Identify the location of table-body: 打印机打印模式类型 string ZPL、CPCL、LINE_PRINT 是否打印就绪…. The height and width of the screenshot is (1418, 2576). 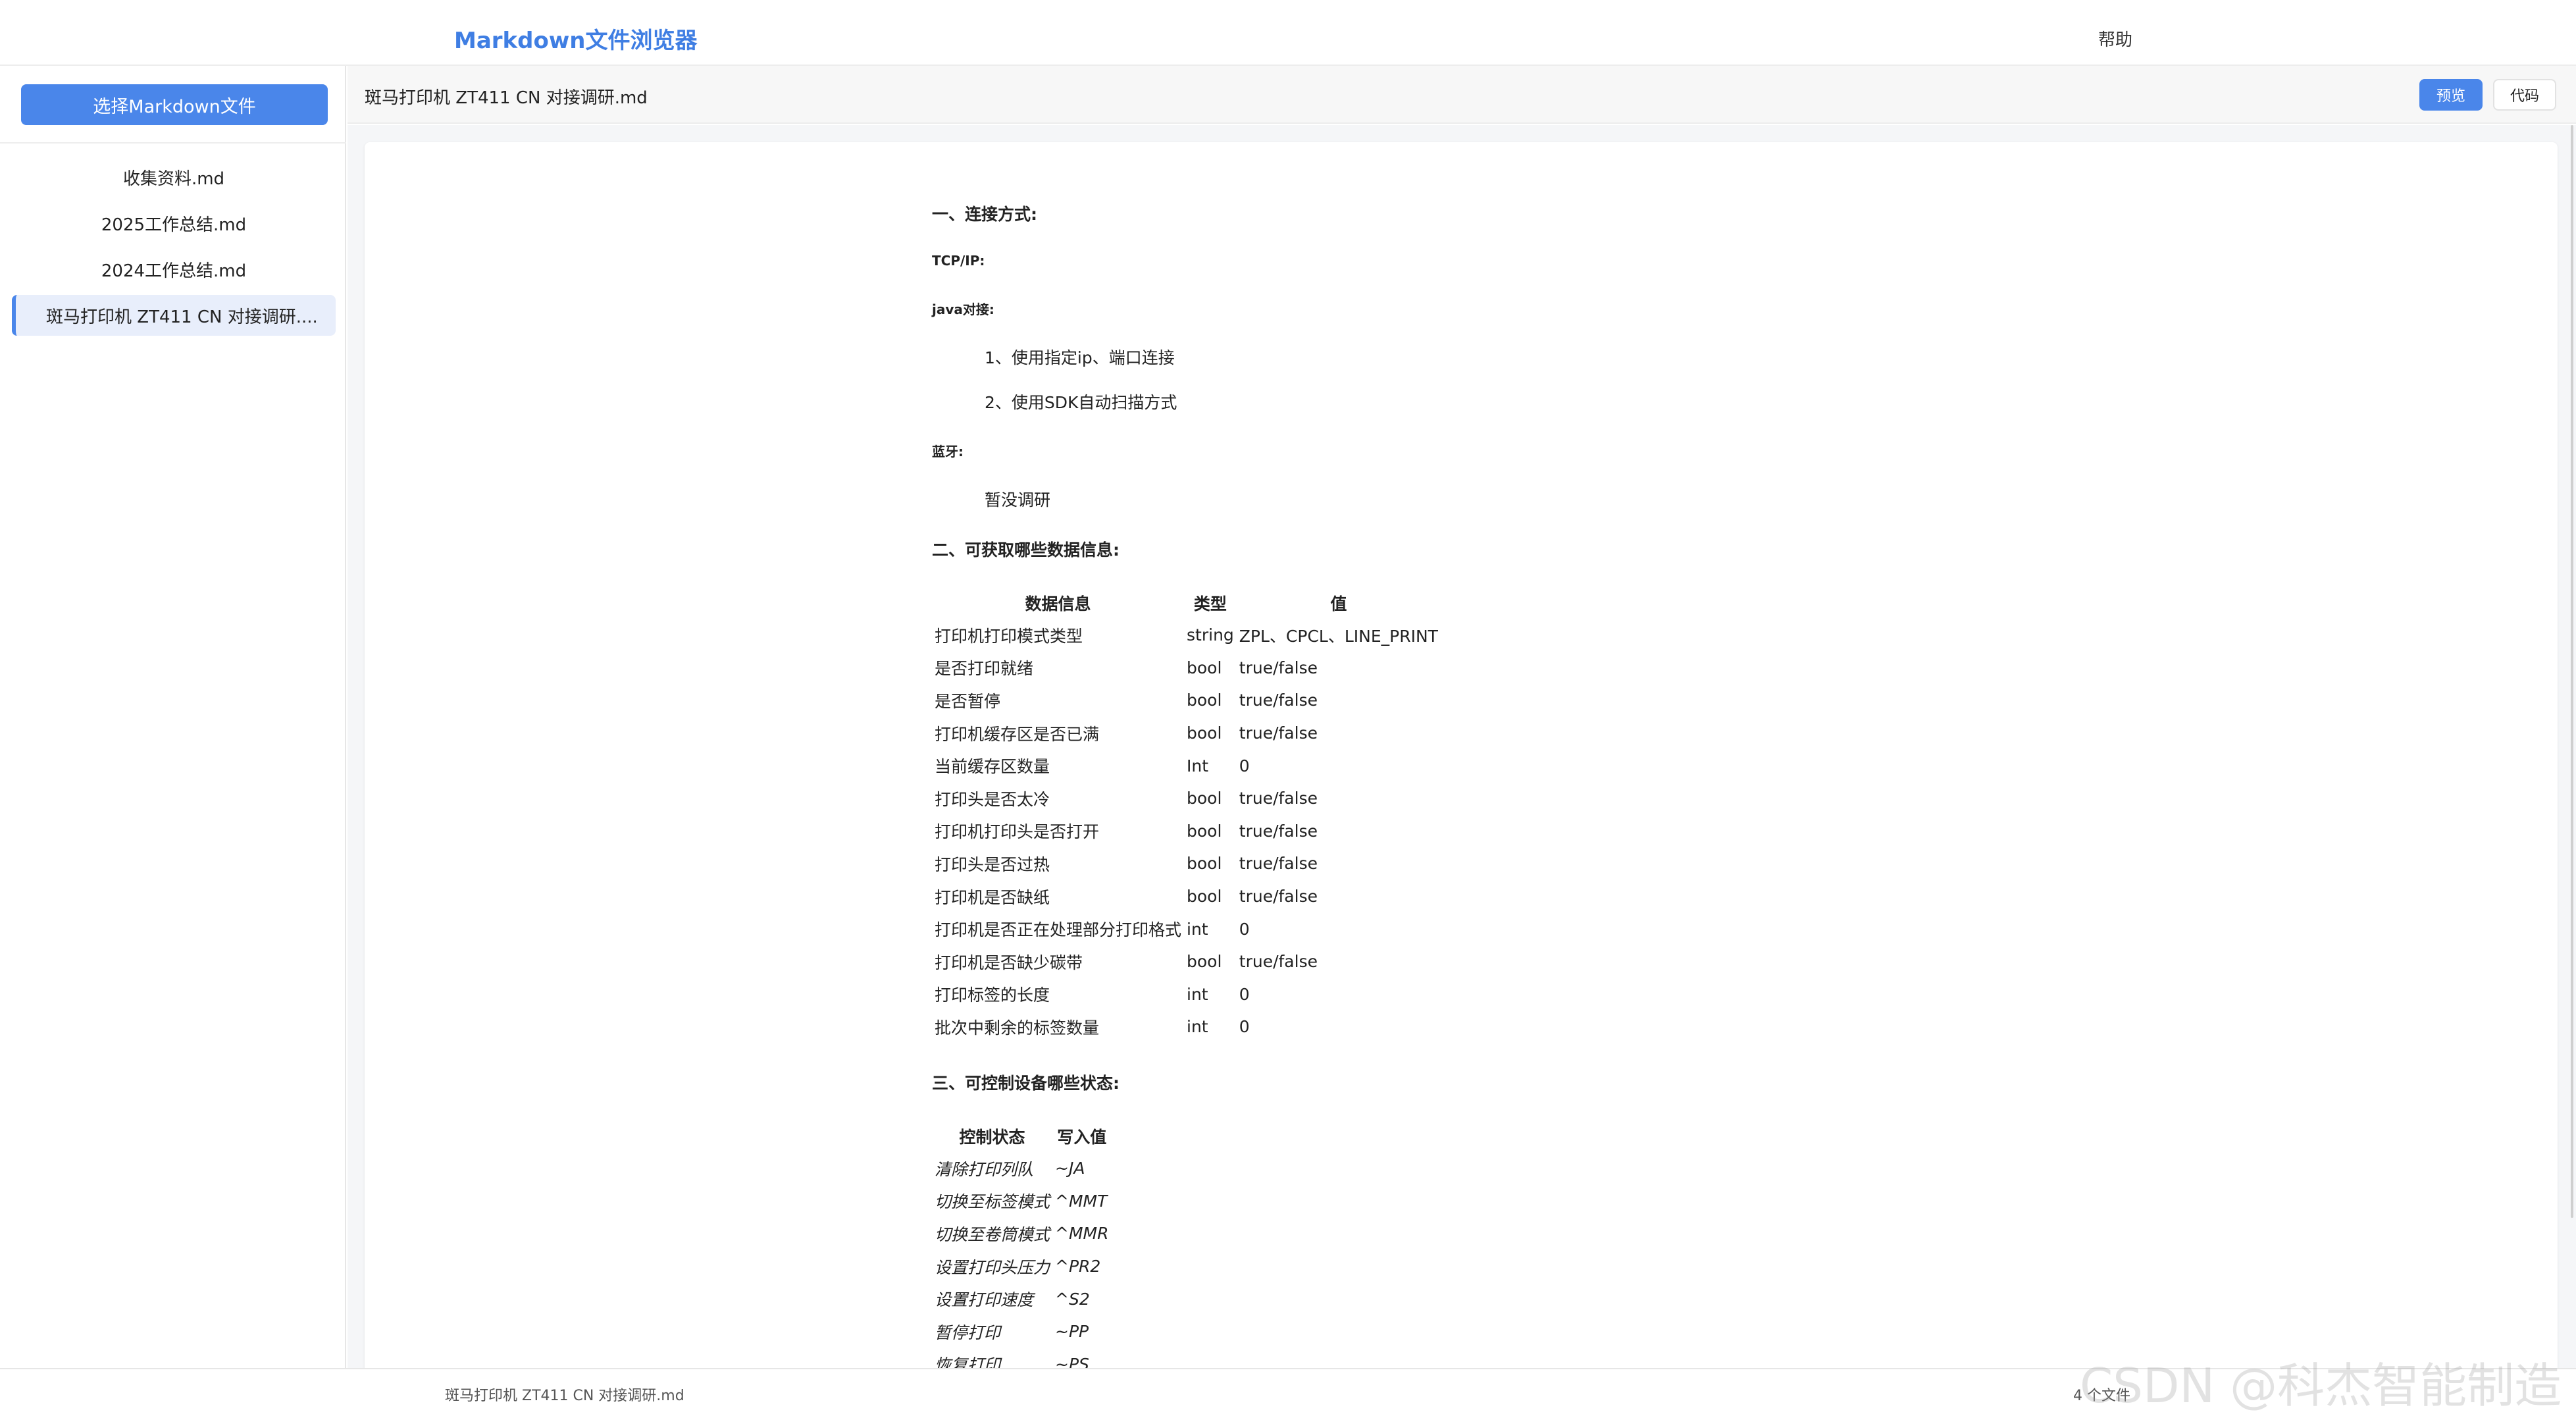
(1186, 831).